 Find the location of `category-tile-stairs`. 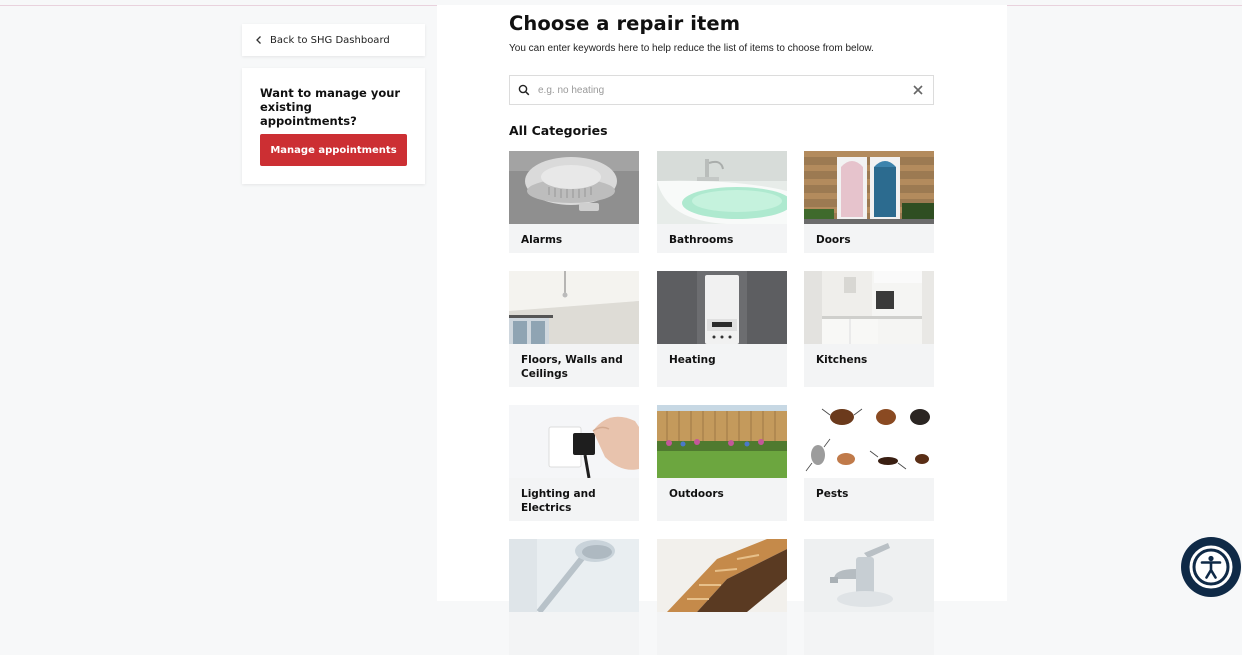

category-tile-stairs is located at coordinates (722, 597).